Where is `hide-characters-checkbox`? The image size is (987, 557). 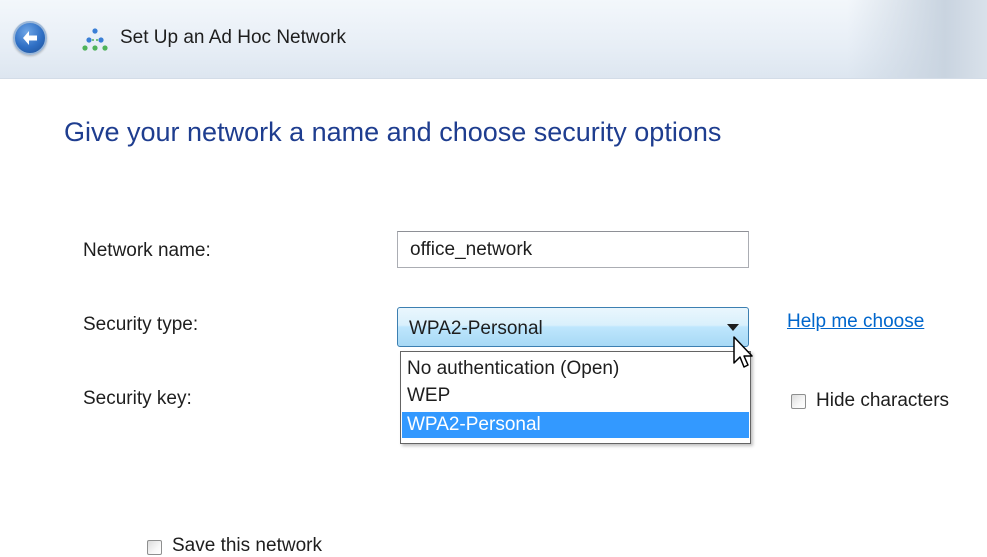 hide-characters-checkbox is located at coordinates (798, 401).